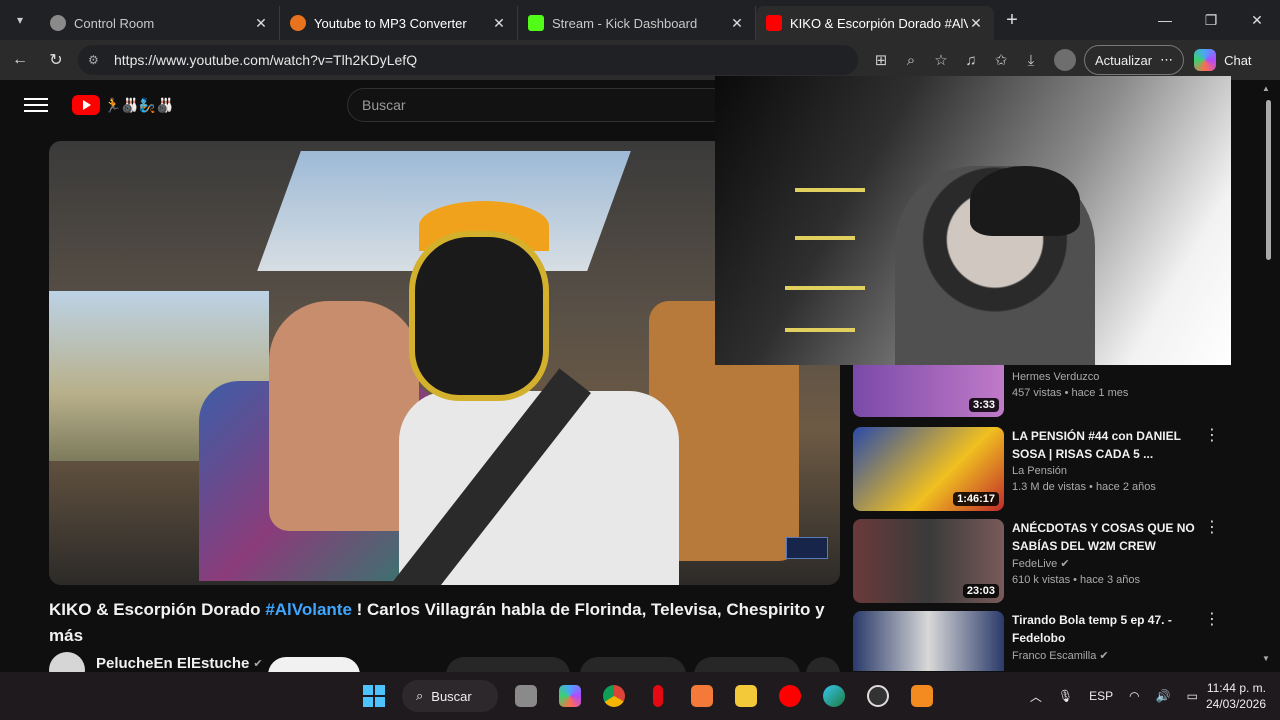 Image resolution: width=1280 pixels, height=720 pixels. Describe the element at coordinates (1165, 20) in the screenshot. I see `minimize-button: —` at that location.